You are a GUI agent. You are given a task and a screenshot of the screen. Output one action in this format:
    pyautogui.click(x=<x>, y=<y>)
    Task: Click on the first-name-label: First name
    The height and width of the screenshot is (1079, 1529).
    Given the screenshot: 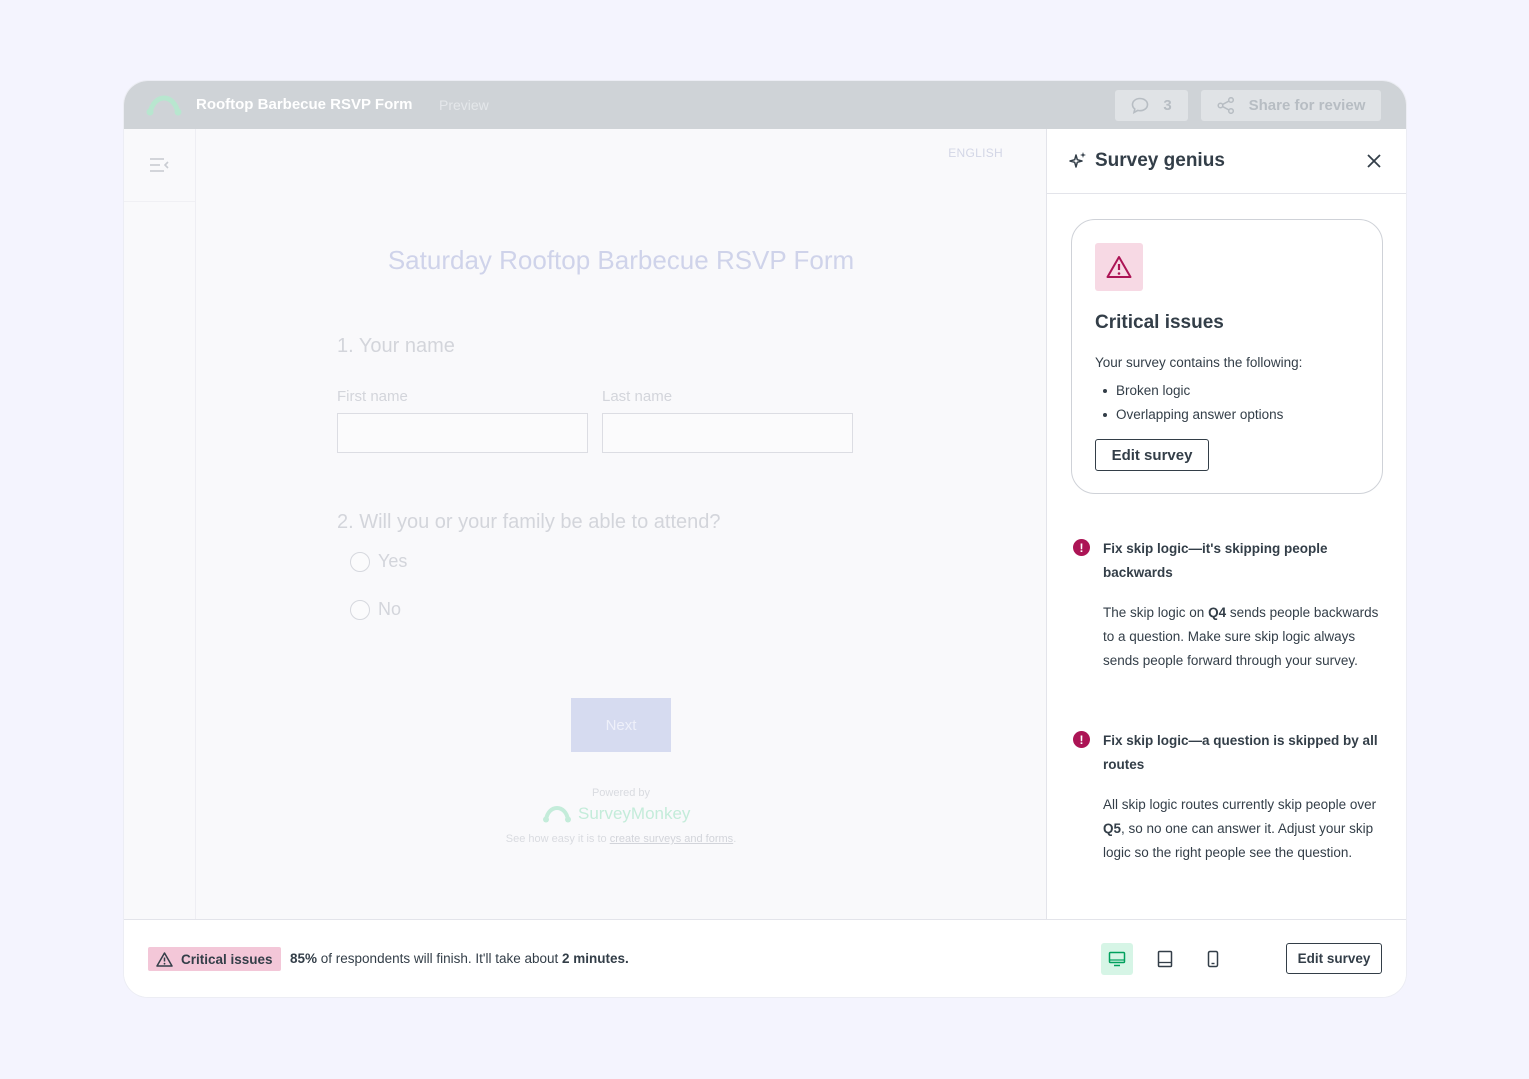 What is the action you would take?
    pyautogui.click(x=372, y=396)
    